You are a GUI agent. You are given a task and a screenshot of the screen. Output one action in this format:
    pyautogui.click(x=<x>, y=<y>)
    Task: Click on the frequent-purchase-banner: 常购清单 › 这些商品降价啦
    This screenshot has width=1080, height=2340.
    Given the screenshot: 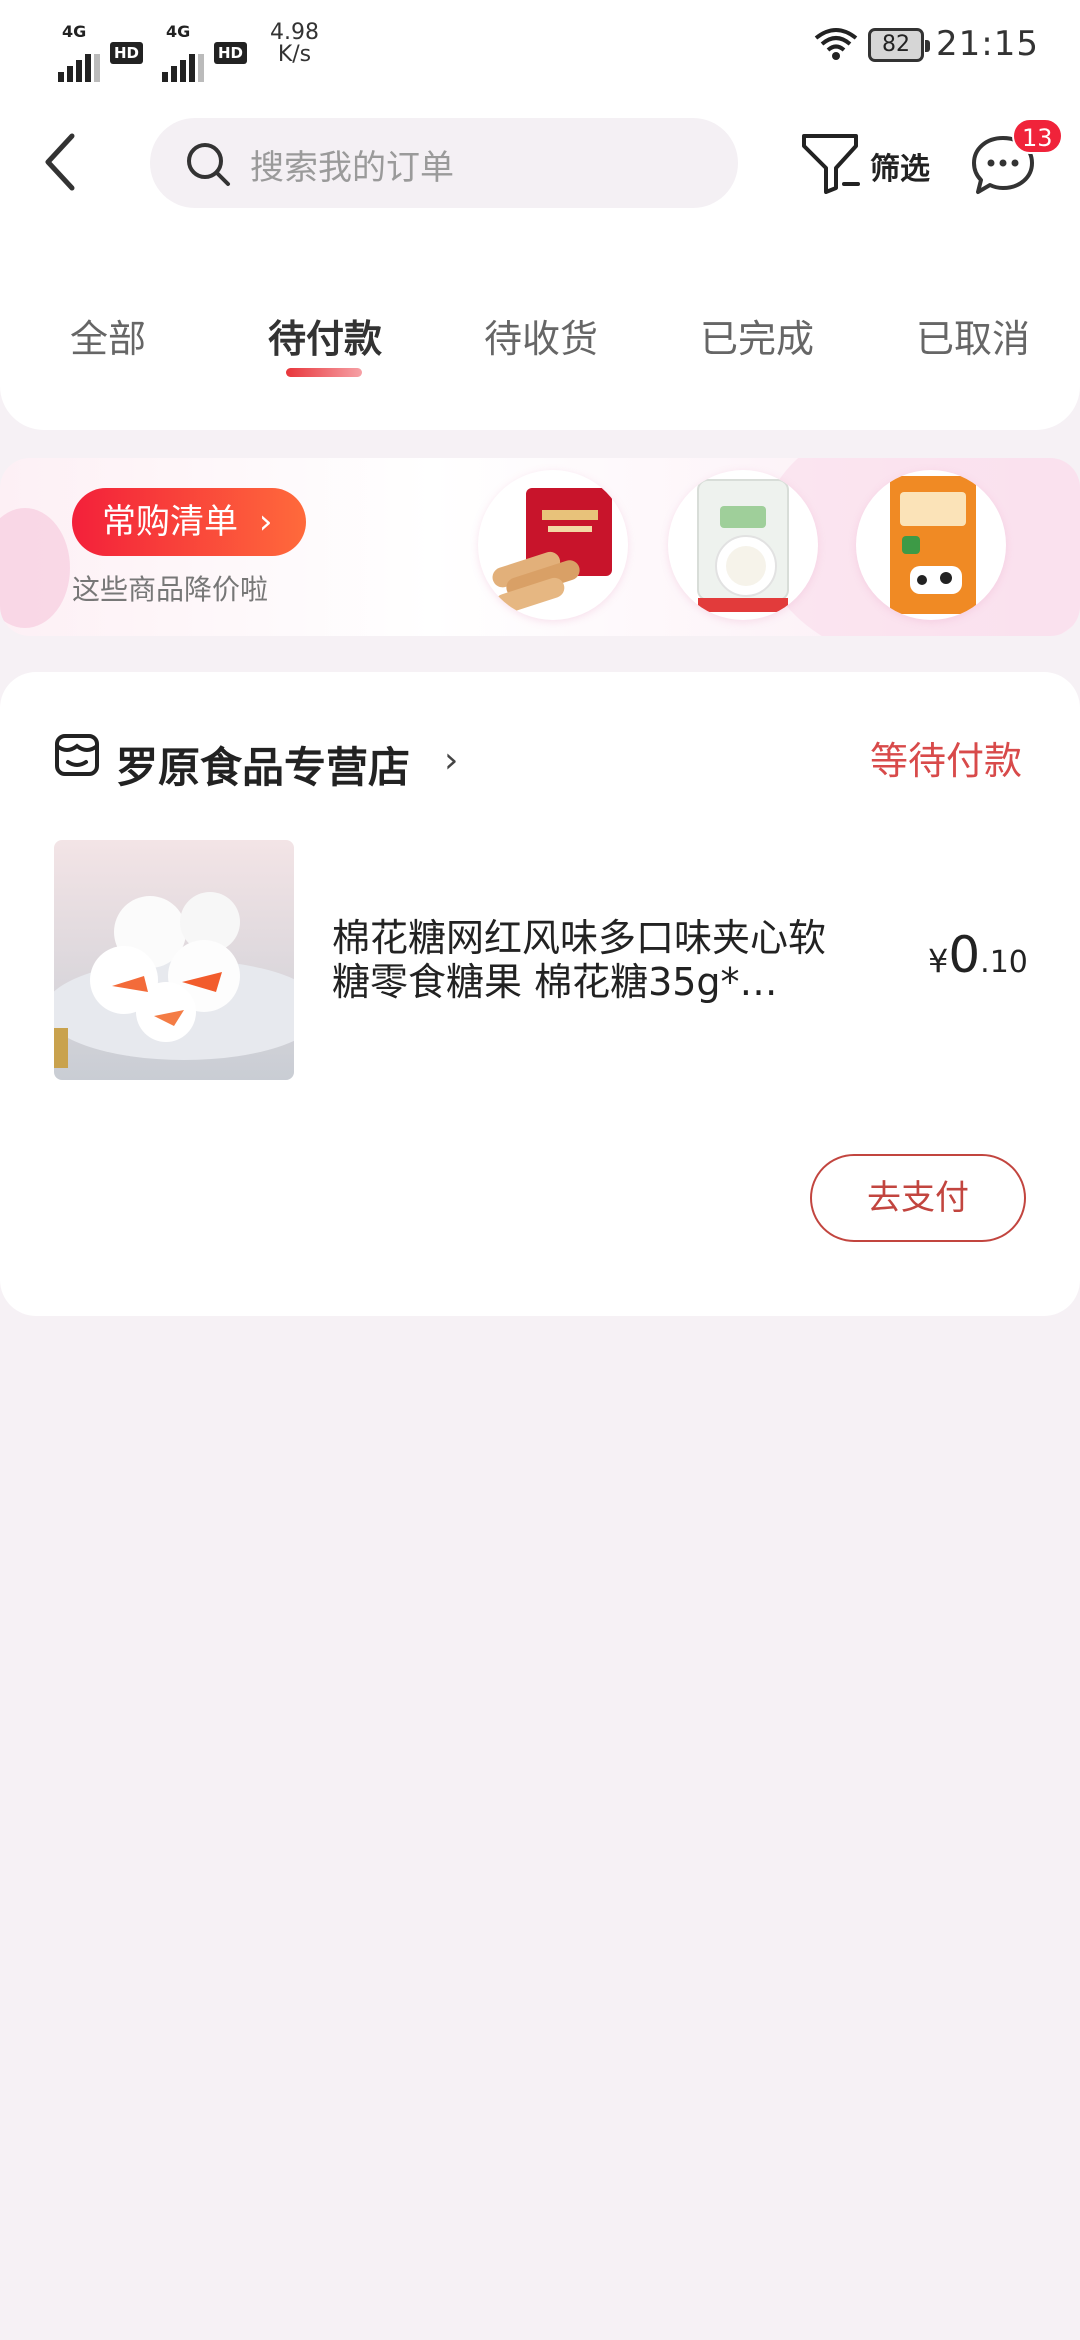 What is the action you would take?
    pyautogui.click(x=540, y=547)
    